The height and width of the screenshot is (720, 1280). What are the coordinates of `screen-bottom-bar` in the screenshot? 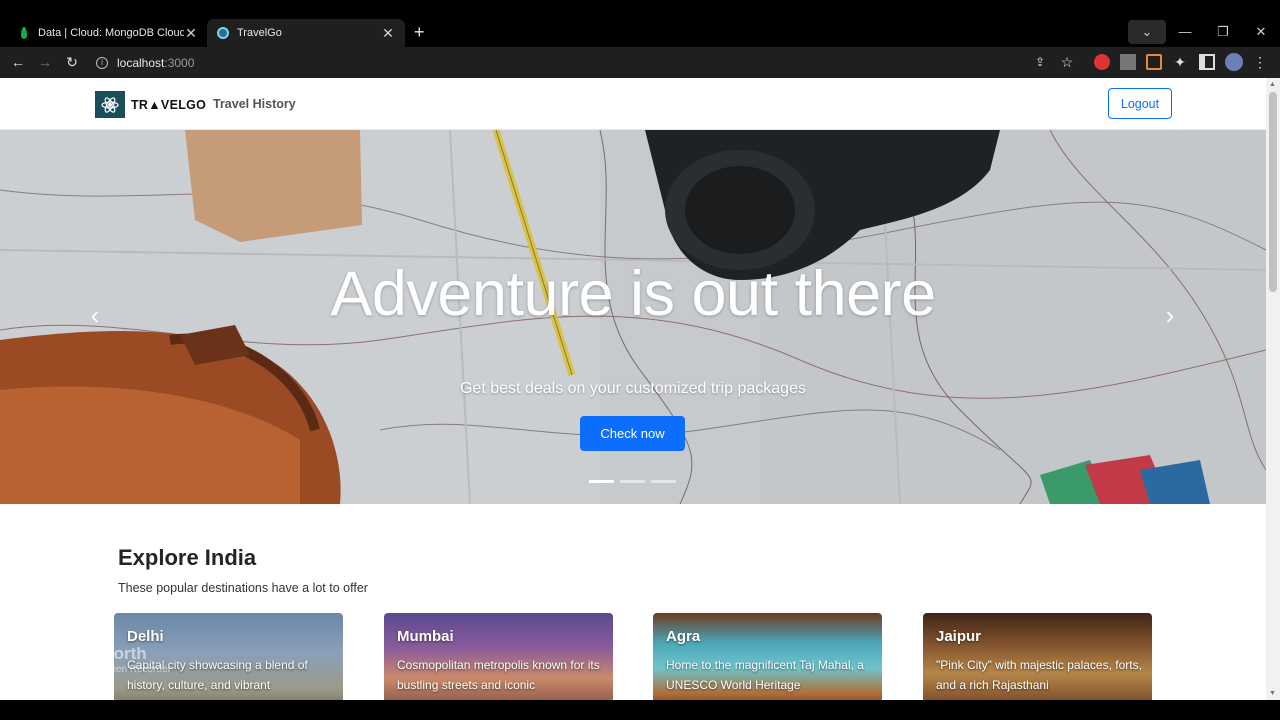 It's located at (640, 710).